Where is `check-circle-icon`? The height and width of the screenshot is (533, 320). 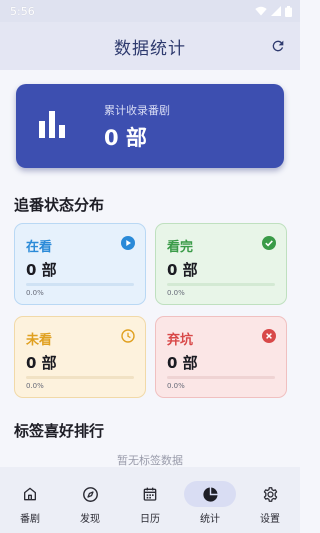
check-circle-icon is located at coordinates (269, 243).